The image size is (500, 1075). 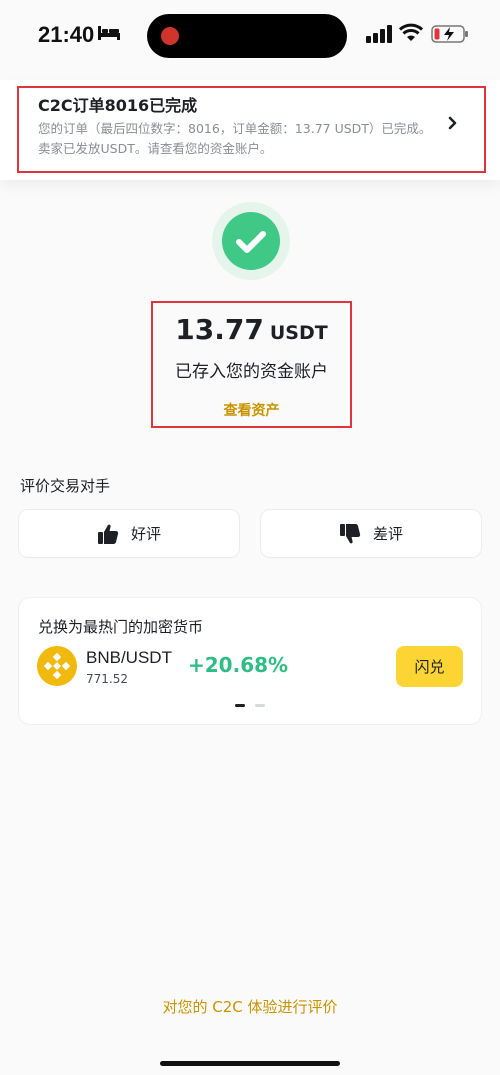 I want to click on home-indicator, so click(x=250, y=1063).